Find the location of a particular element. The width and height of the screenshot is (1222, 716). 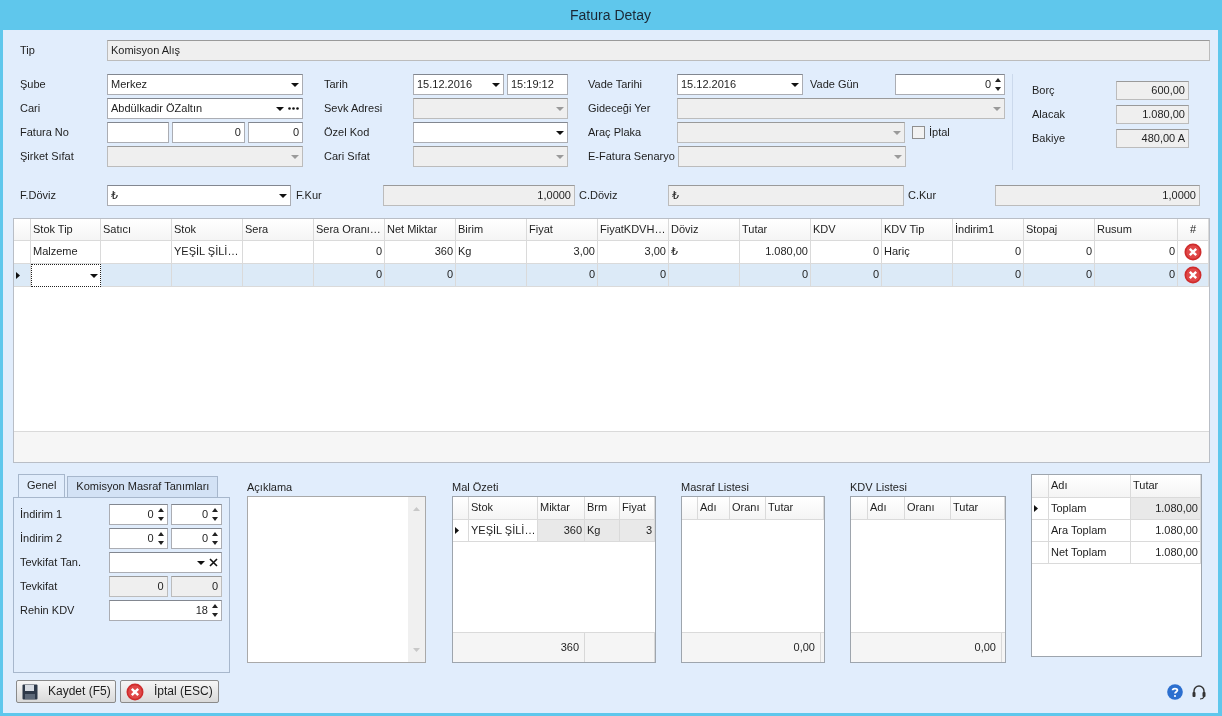

column-header: KDV is located at coordinates (846, 230).